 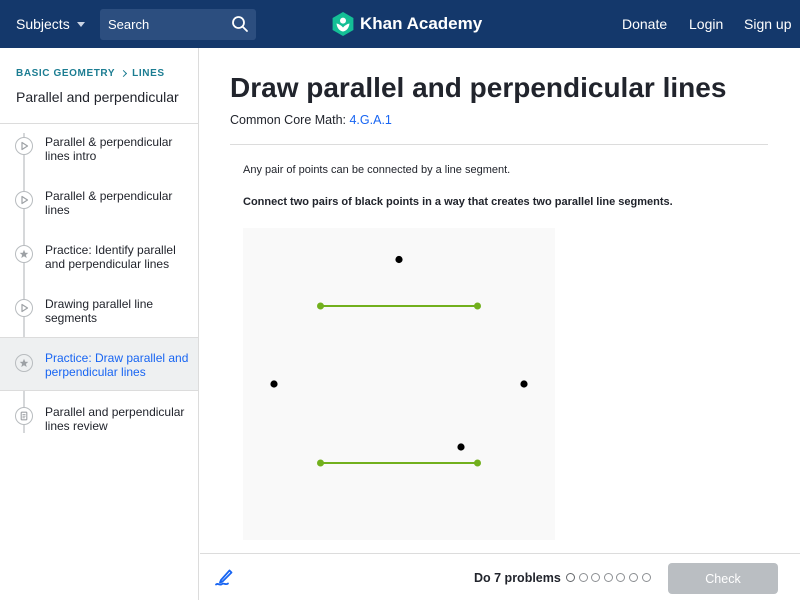 I want to click on sidebar-item-intro-video: Parallel & perpendicular lines intro, so click(x=99, y=151).